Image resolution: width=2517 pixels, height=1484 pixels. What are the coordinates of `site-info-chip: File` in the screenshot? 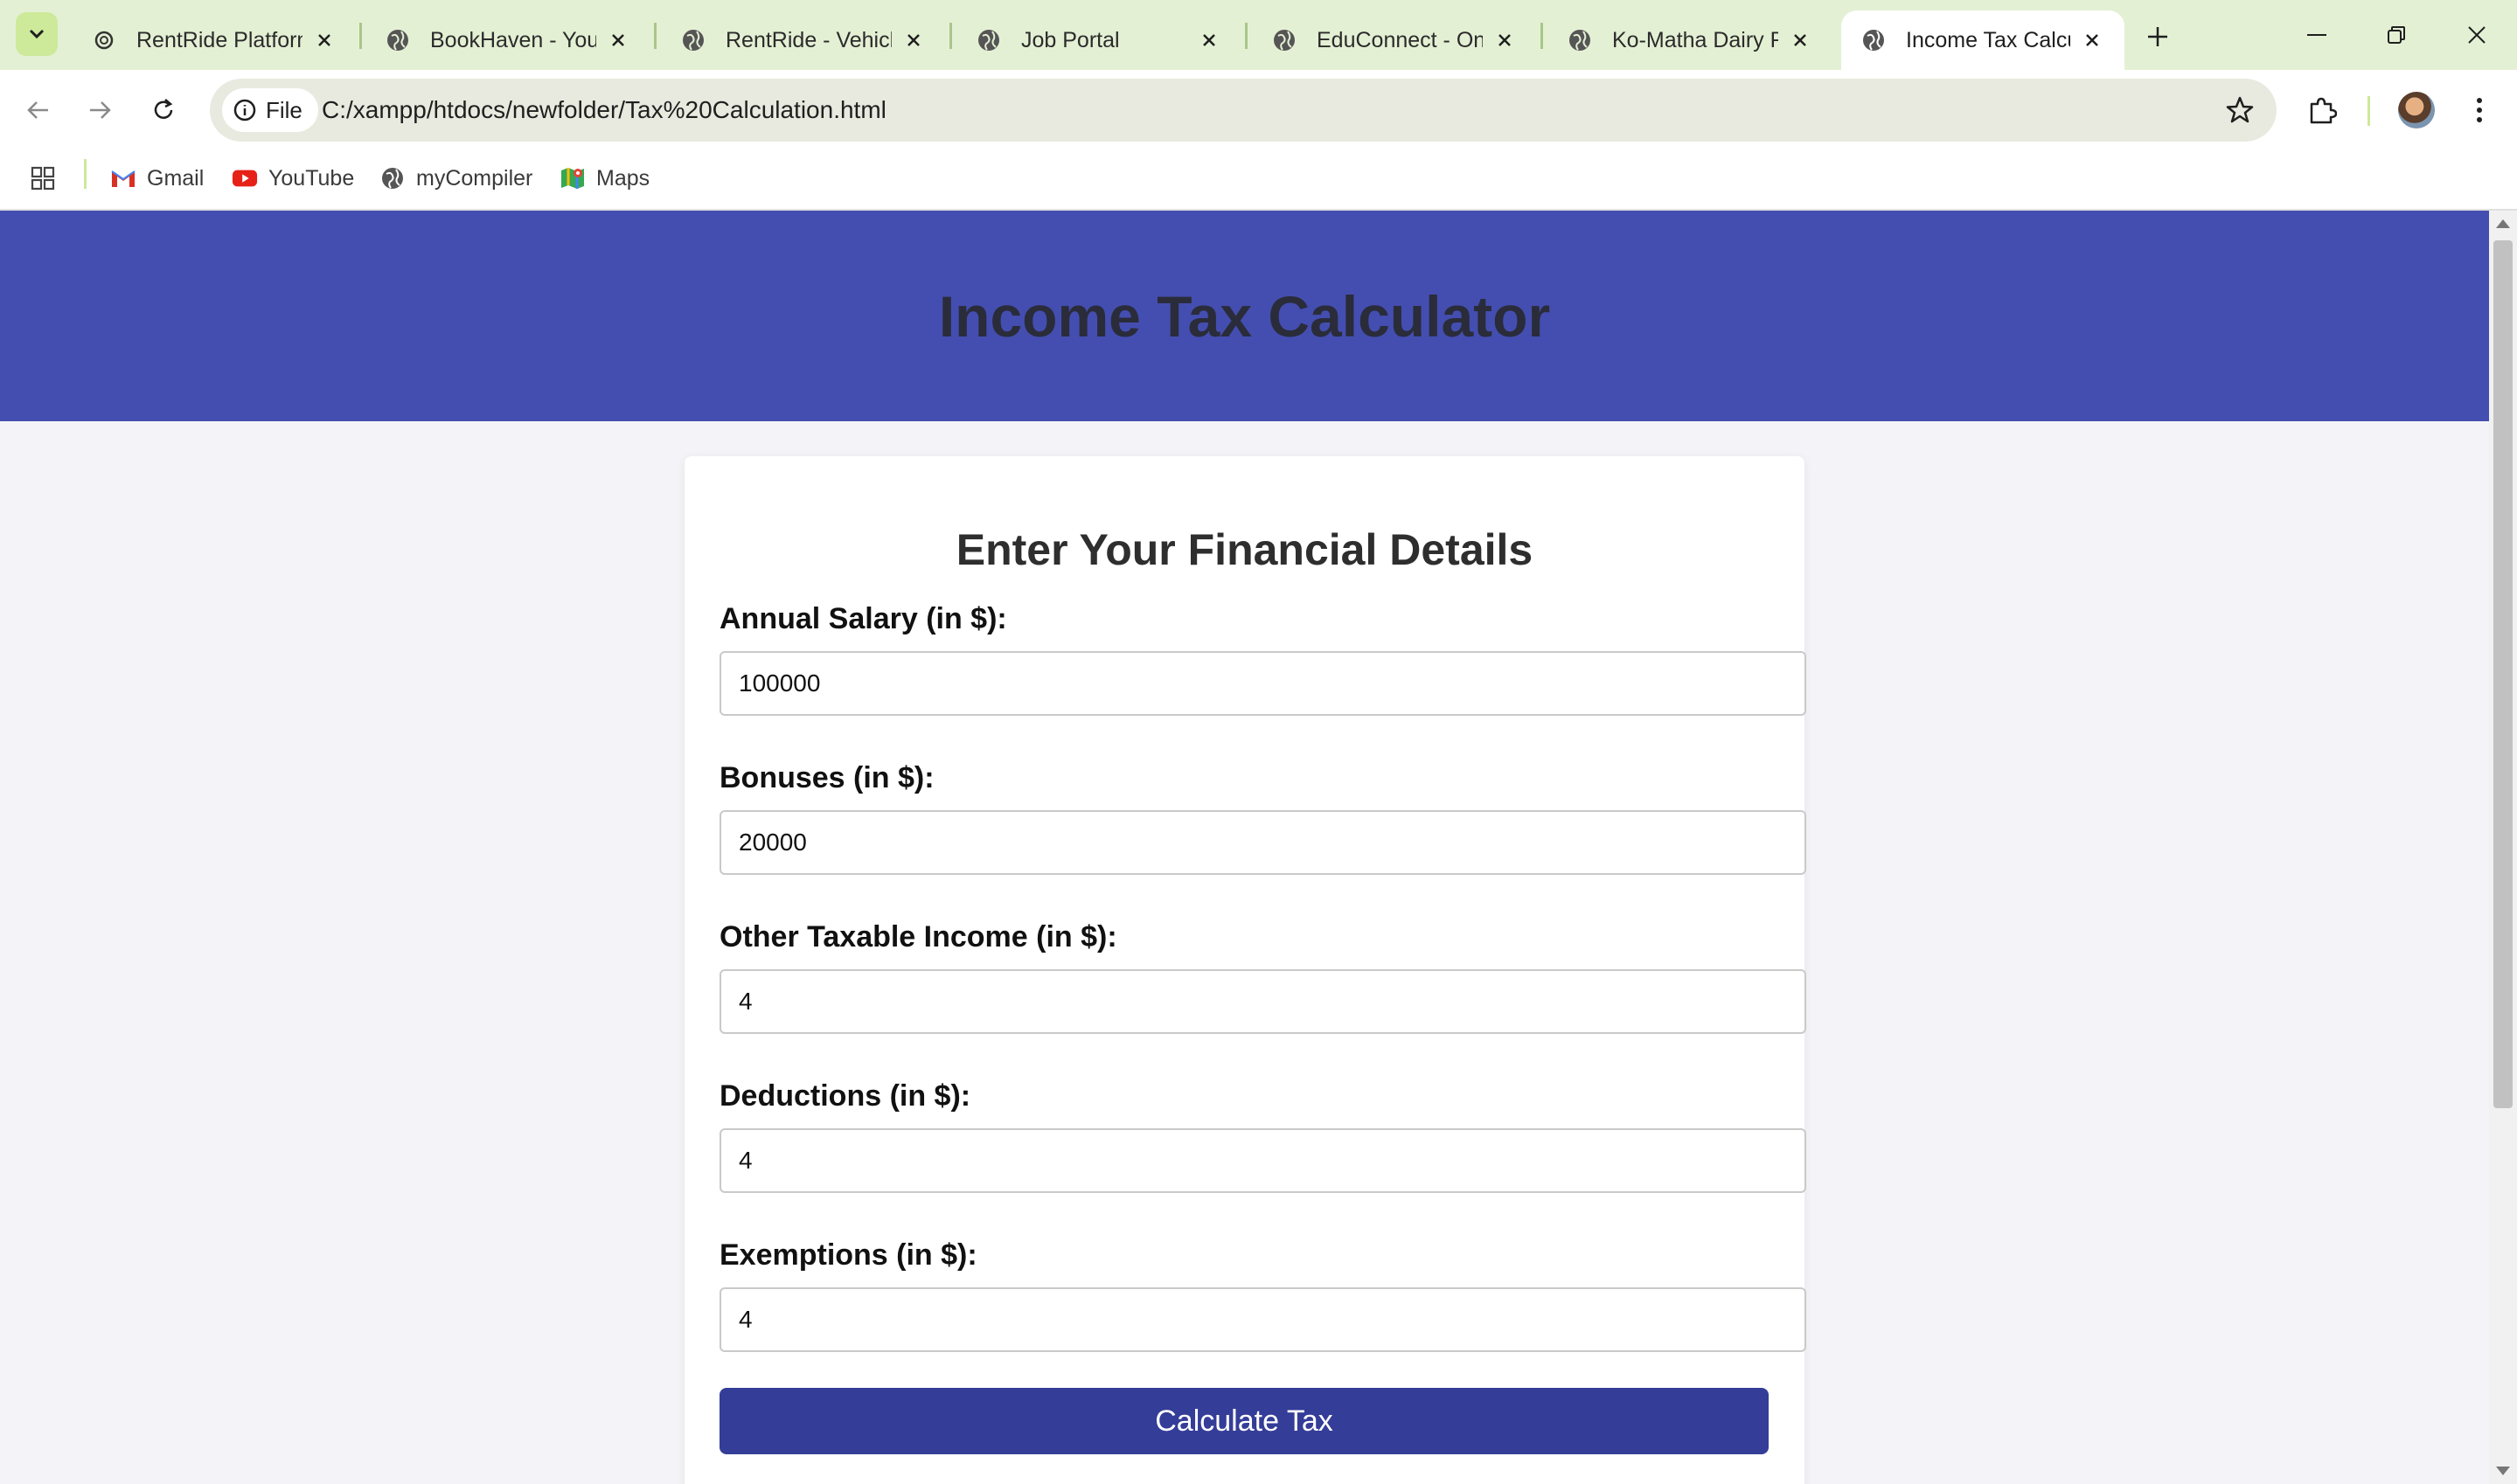 It's located at (270, 110).